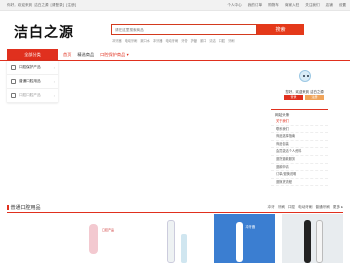  Describe the element at coordinates (231, 40) in the screenshot. I see `hotword: 牙刷` at that location.